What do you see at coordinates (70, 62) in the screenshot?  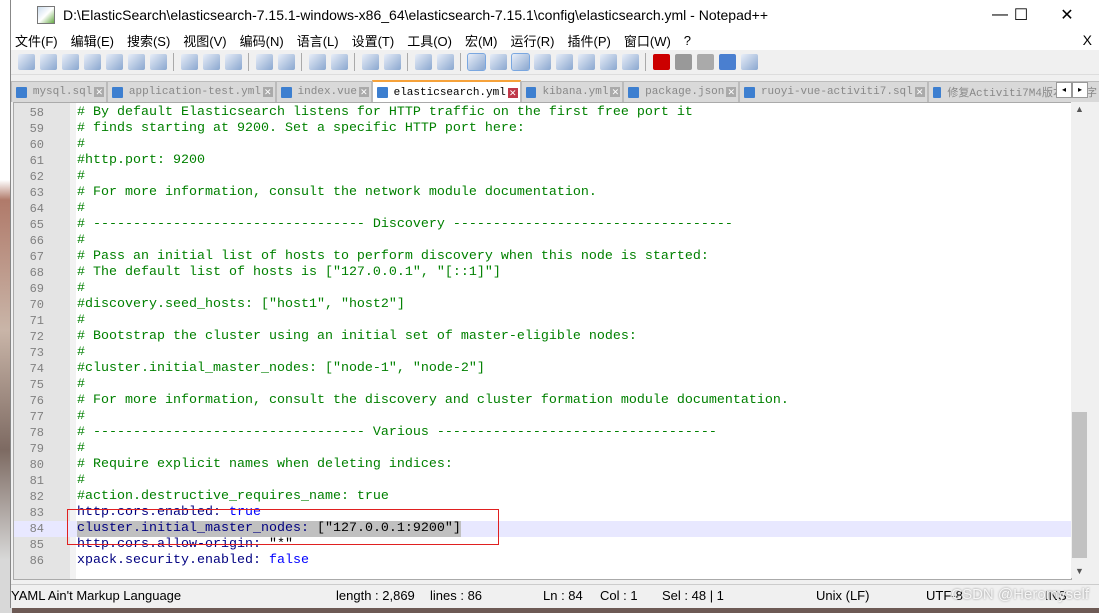 I see `save-icon` at bounding box center [70, 62].